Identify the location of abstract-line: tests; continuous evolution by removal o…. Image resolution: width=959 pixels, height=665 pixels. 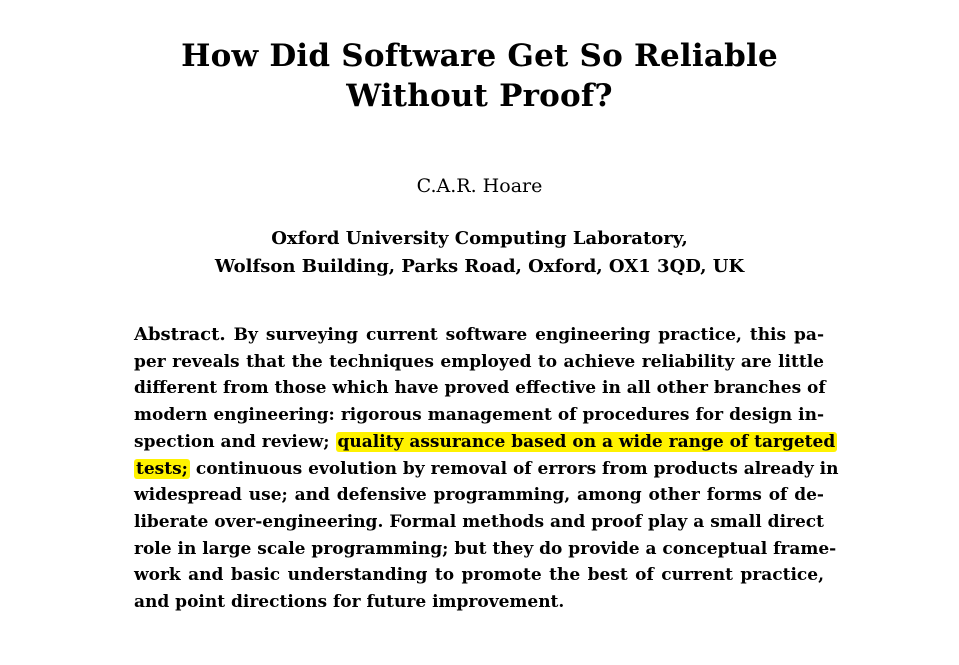
(486, 469).